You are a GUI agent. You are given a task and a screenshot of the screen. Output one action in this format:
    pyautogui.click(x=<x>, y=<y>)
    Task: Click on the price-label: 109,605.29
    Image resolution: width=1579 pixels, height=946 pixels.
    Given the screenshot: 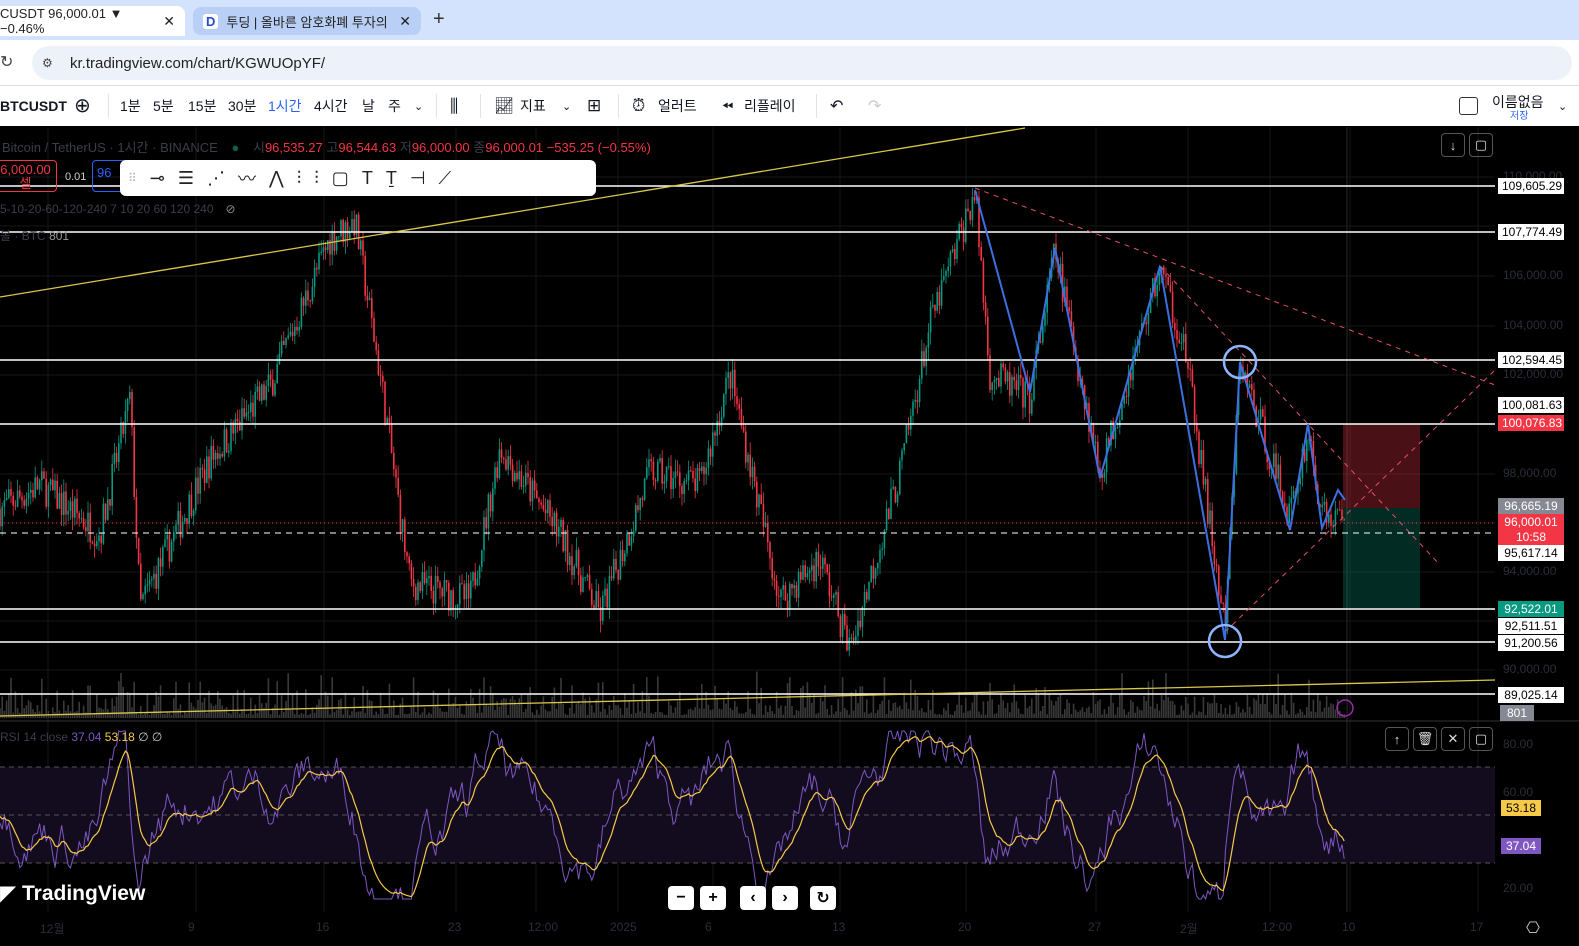 What is the action you would take?
    pyautogui.click(x=1531, y=186)
    